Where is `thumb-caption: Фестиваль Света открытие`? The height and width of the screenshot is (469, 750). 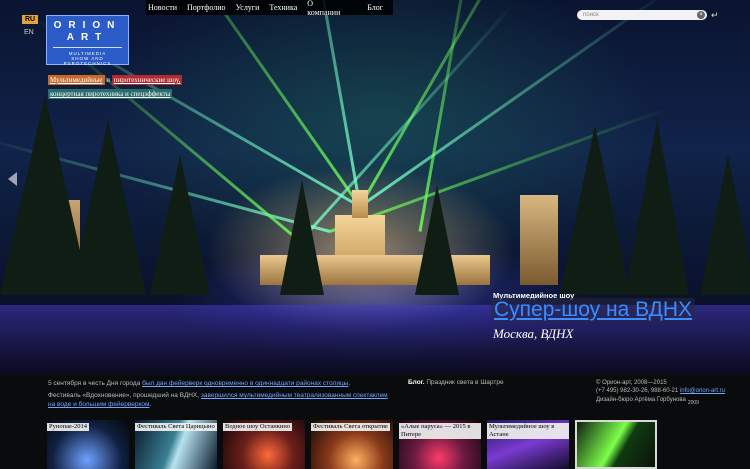
thumb-caption: Фестиваль Света открытие is located at coordinates (350, 427).